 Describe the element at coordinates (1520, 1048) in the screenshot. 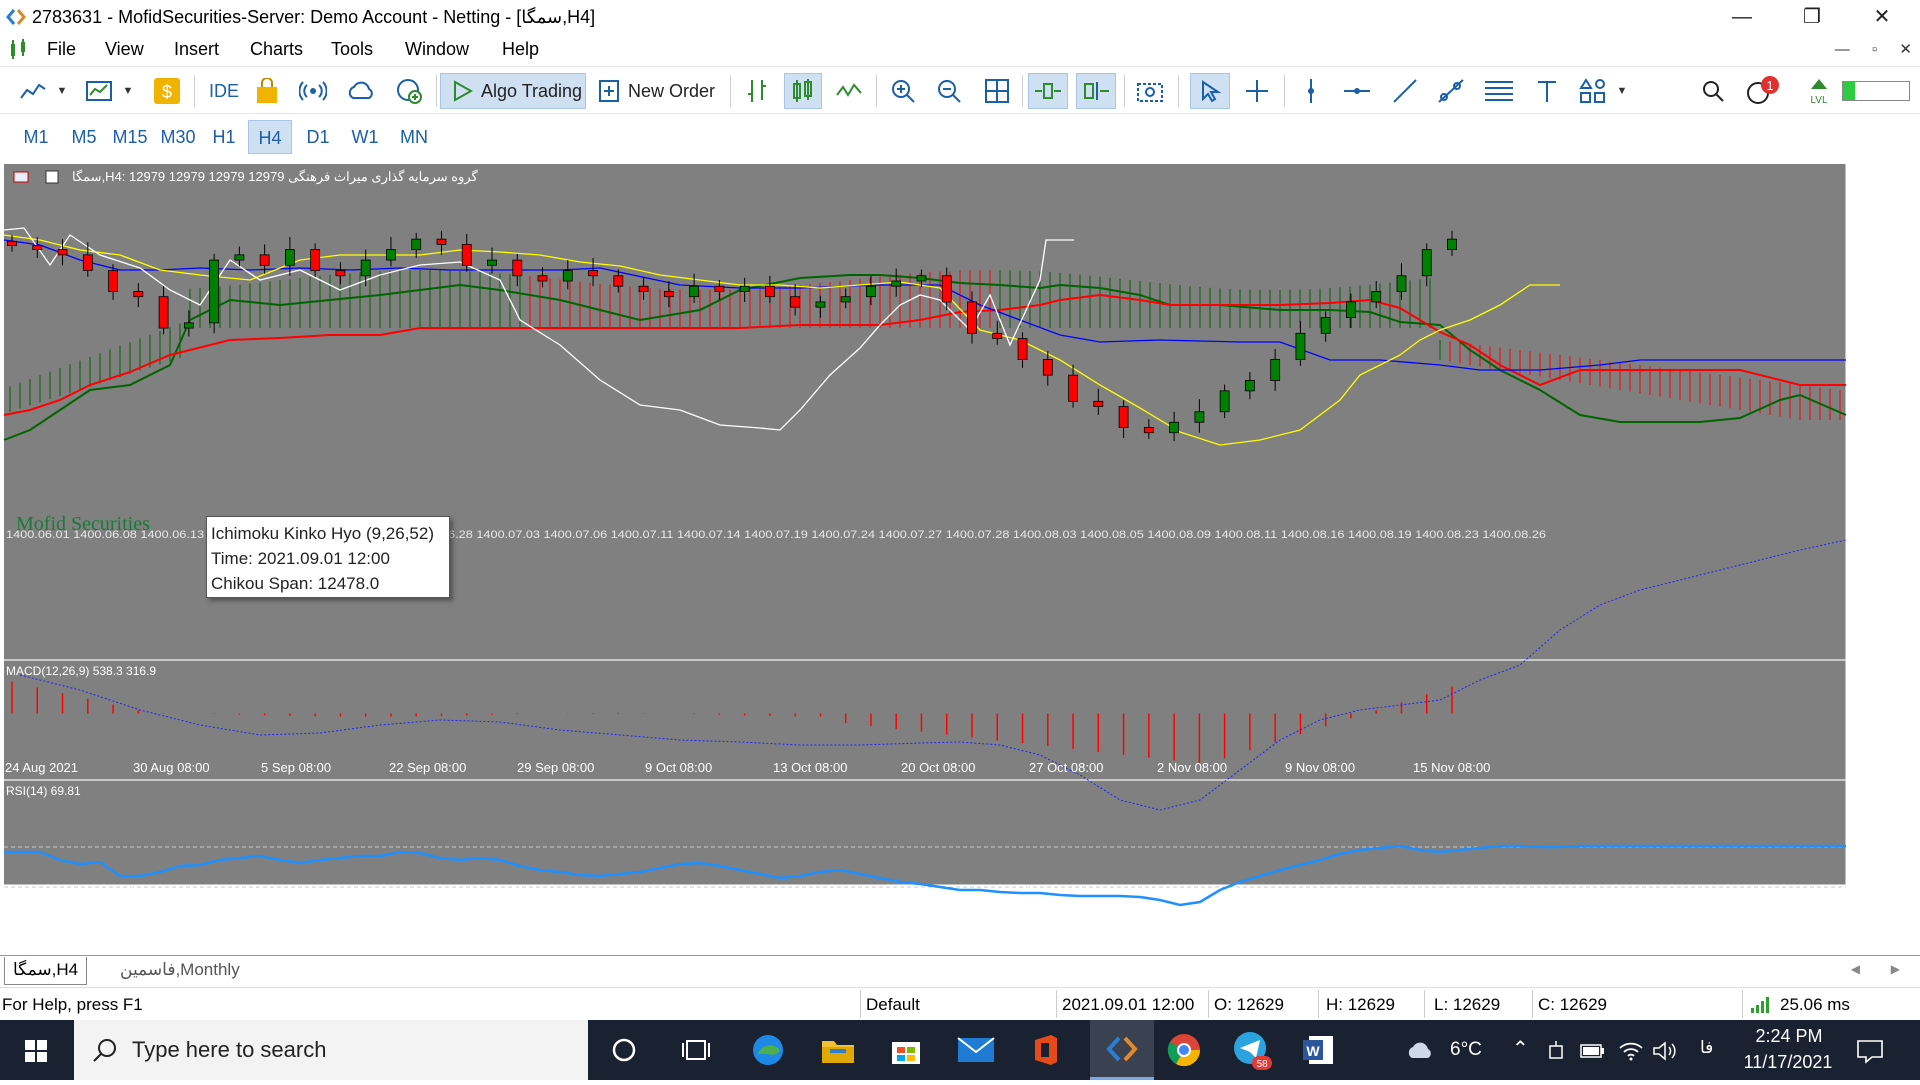

I see `show-hidden-icons-icon: ⌃` at that location.